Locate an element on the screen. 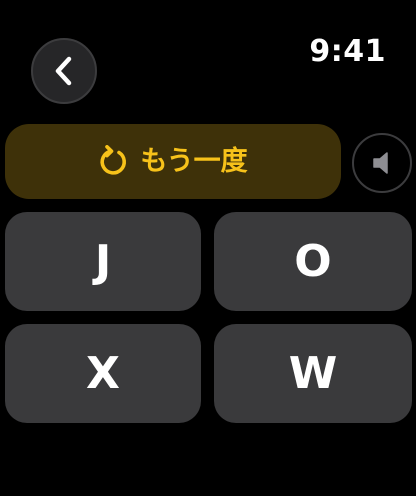 The image size is (416, 496). replay-button: もう一度 is located at coordinates (173, 161).